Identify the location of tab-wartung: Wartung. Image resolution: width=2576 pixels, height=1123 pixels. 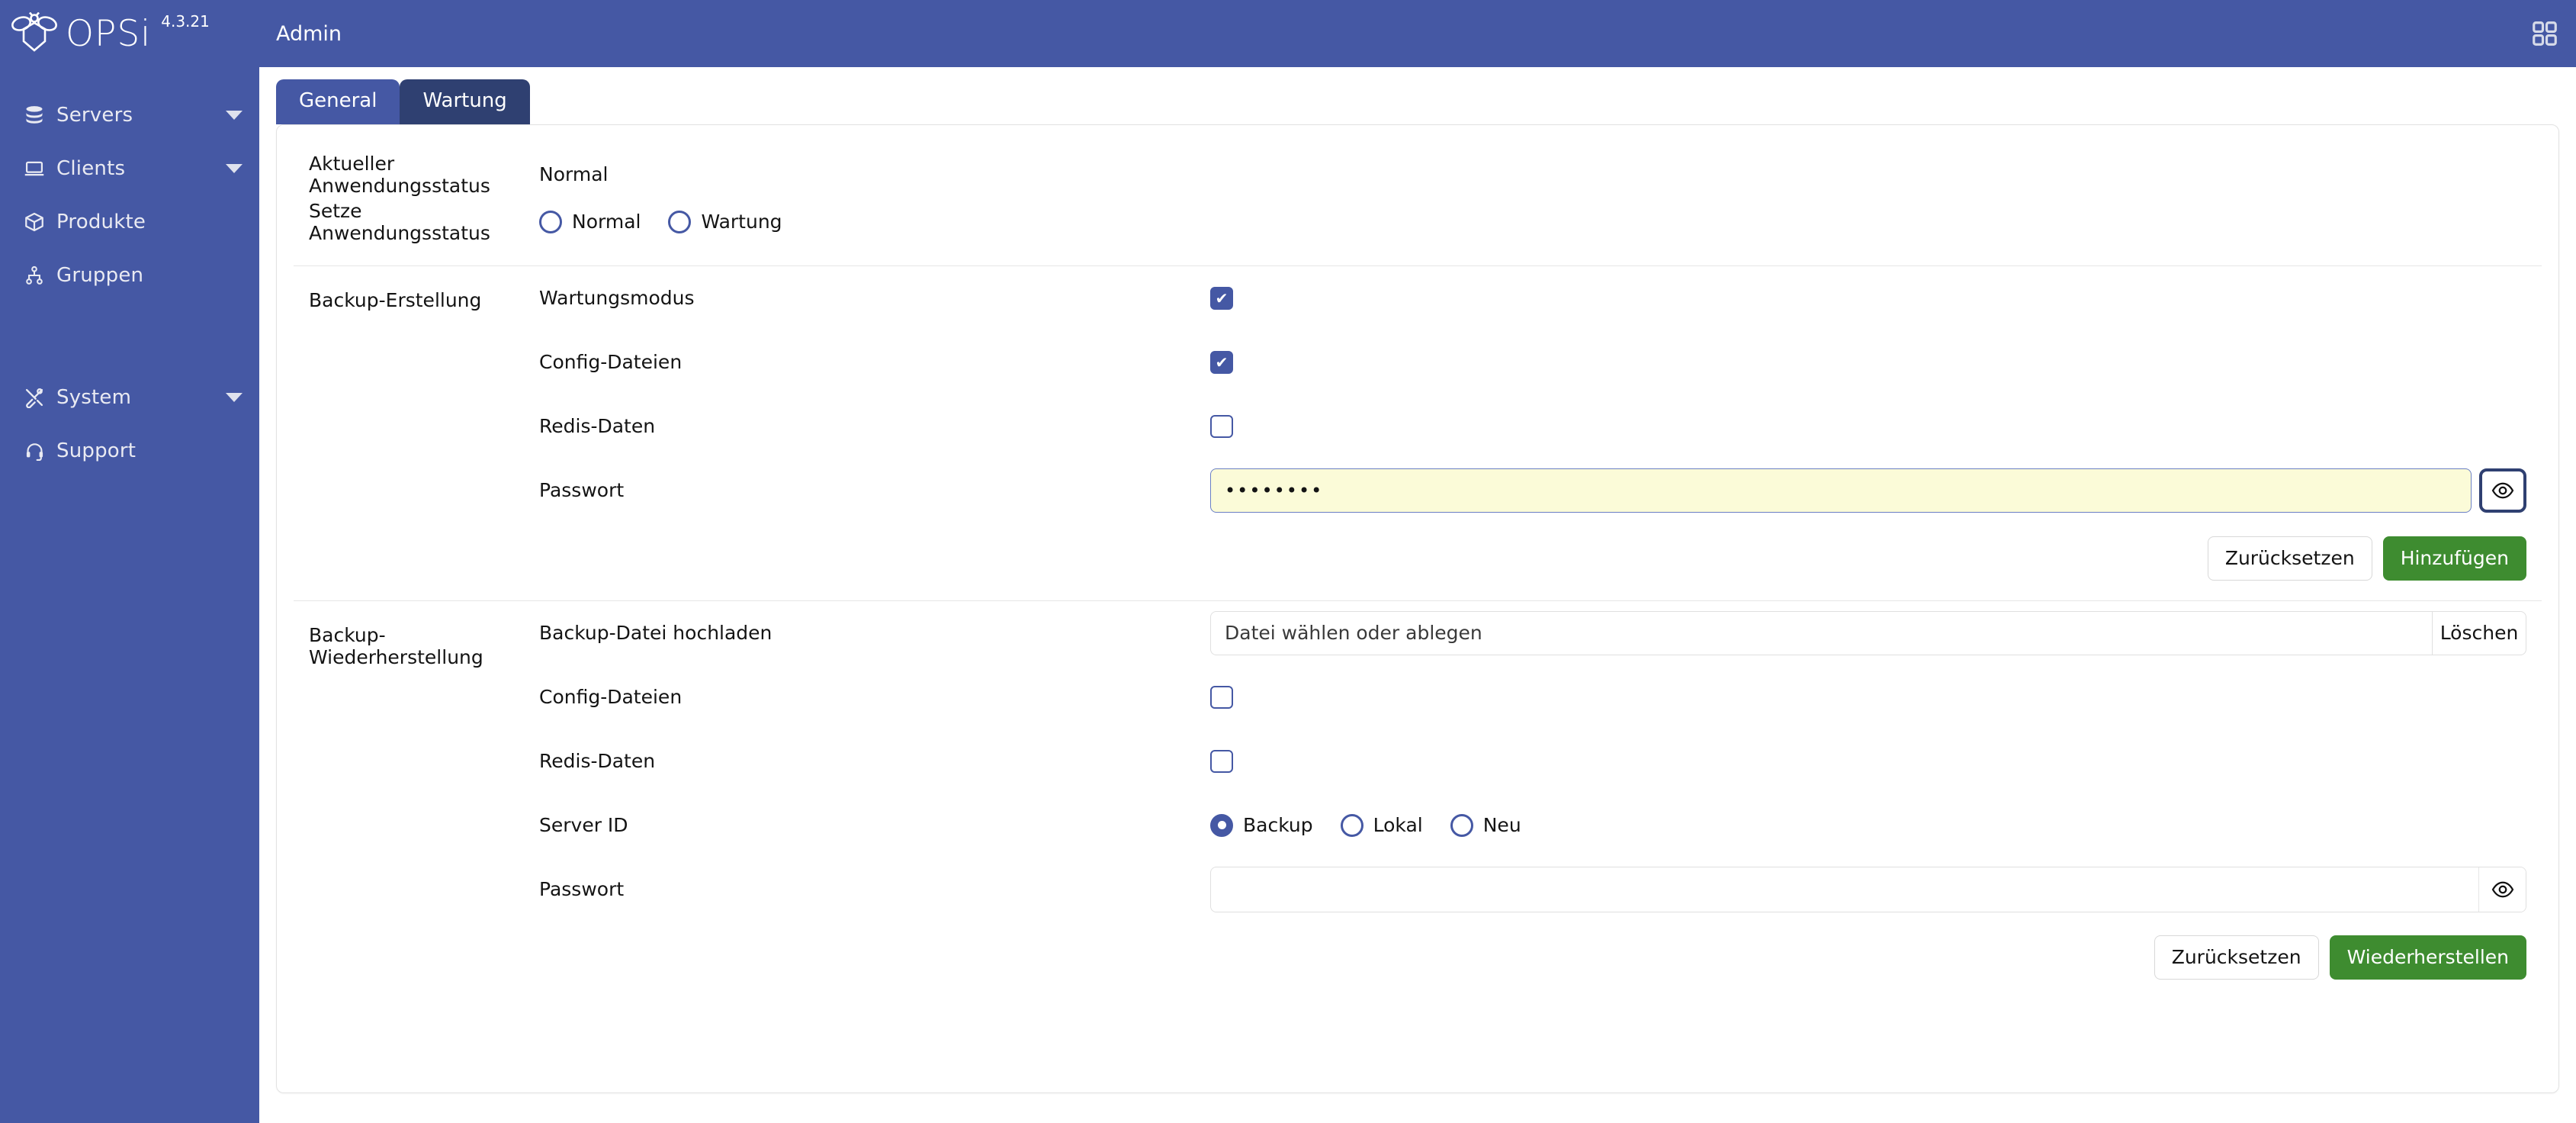
(465, 101).